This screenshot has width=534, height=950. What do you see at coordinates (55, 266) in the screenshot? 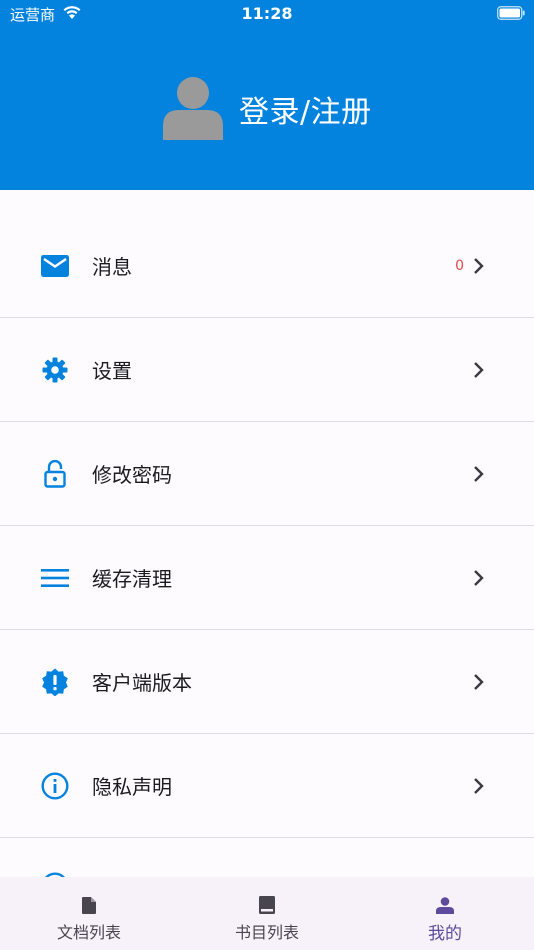
I see `mail-icon` at bounding box center [55, 266].